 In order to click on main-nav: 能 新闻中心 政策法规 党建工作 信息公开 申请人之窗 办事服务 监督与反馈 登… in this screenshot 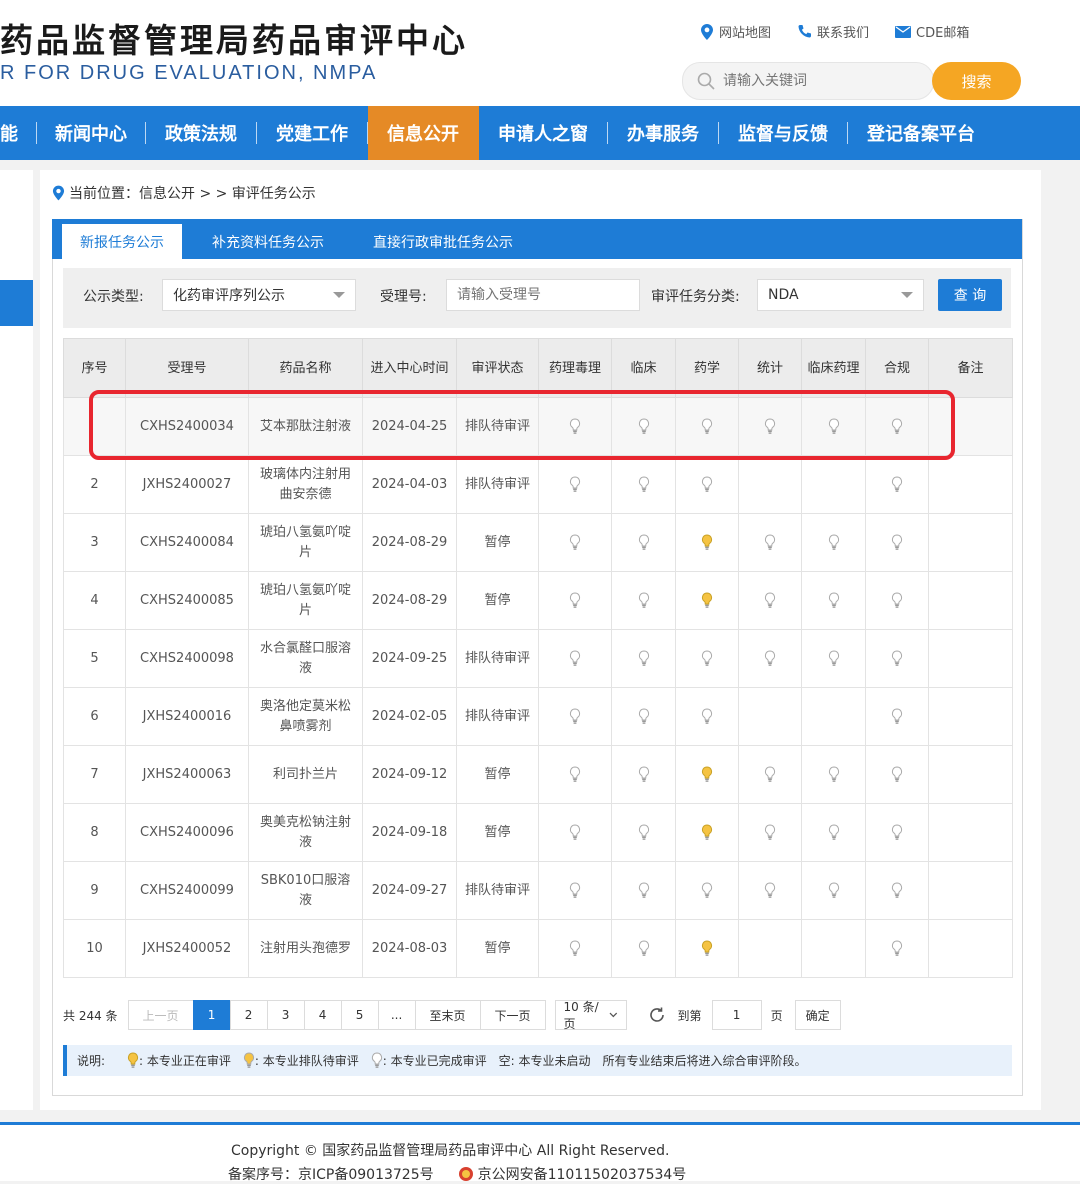, I will do `click(540, 133)`.